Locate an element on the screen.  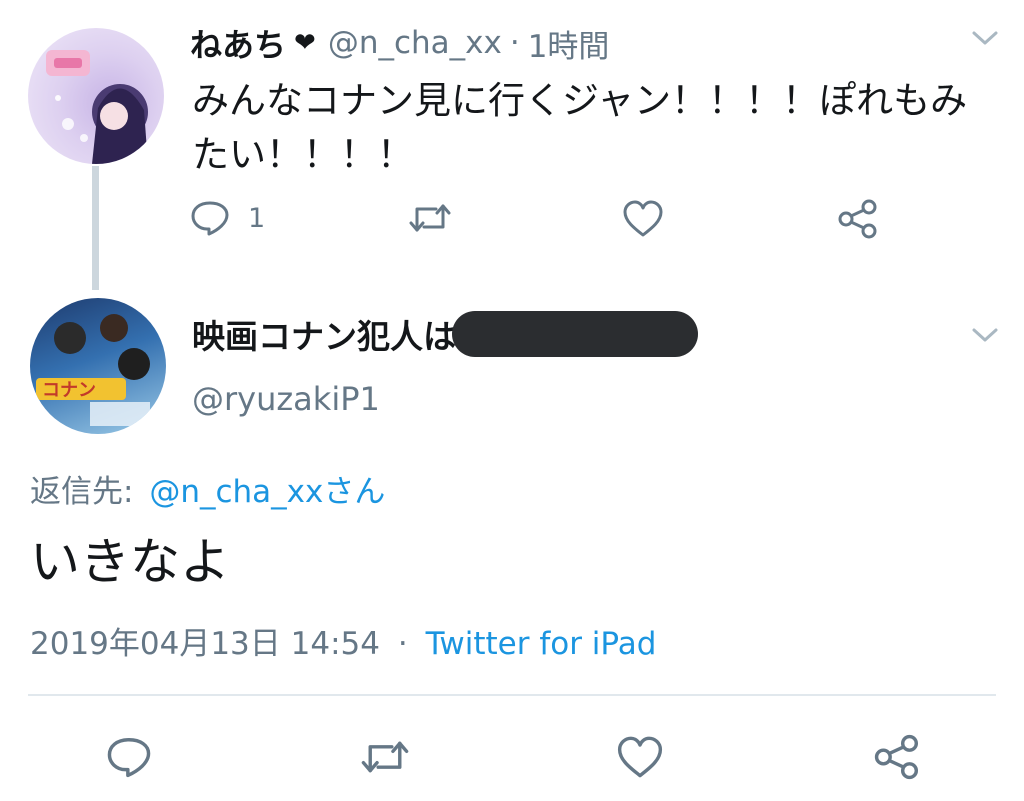
parent-retweet-button is located at coordinates (430, 218).